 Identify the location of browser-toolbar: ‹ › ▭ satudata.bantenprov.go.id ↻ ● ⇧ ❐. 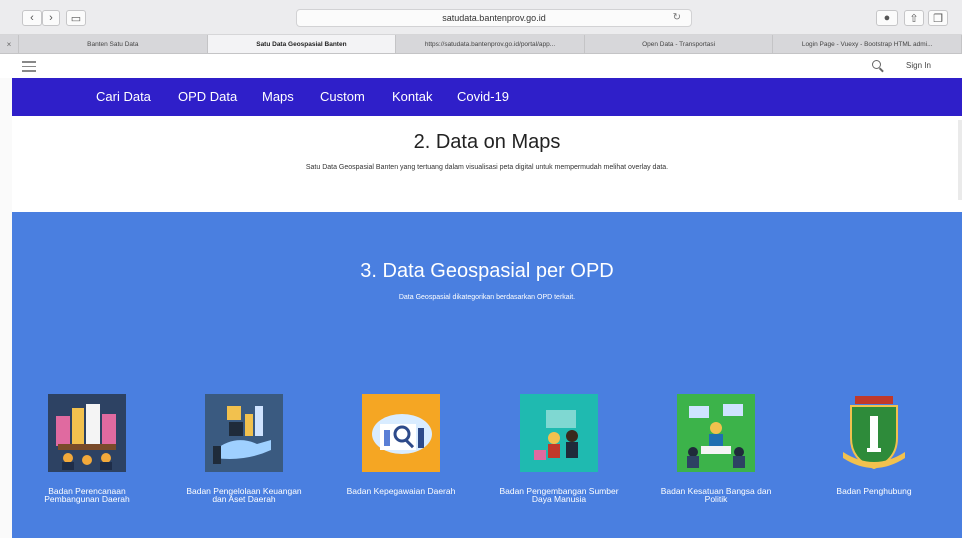
(481, 17).